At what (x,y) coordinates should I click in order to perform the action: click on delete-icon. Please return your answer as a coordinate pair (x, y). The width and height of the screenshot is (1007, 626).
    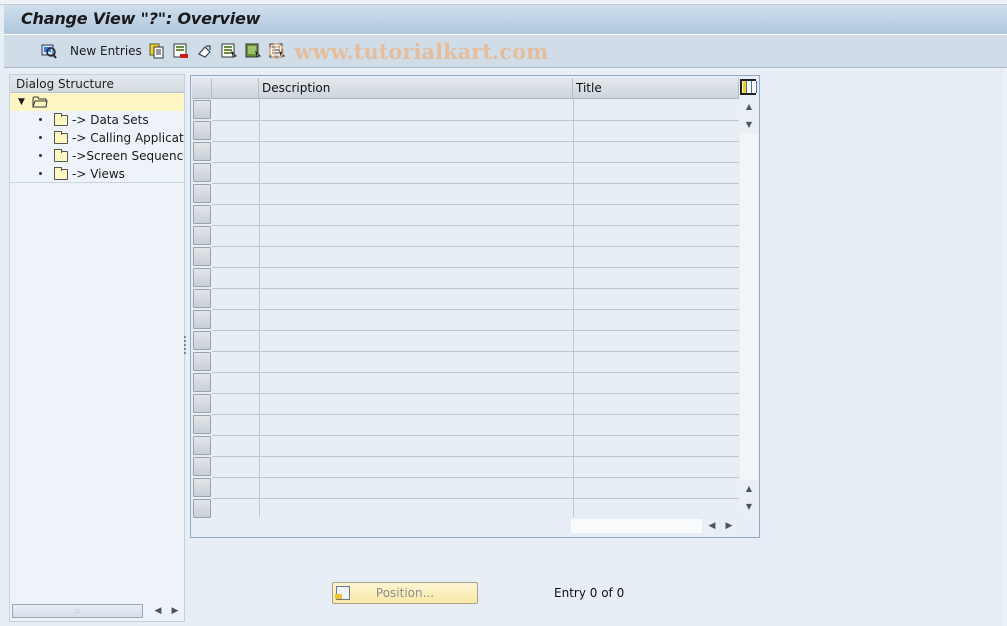
    Looking at the image, I should click on (181, 51).